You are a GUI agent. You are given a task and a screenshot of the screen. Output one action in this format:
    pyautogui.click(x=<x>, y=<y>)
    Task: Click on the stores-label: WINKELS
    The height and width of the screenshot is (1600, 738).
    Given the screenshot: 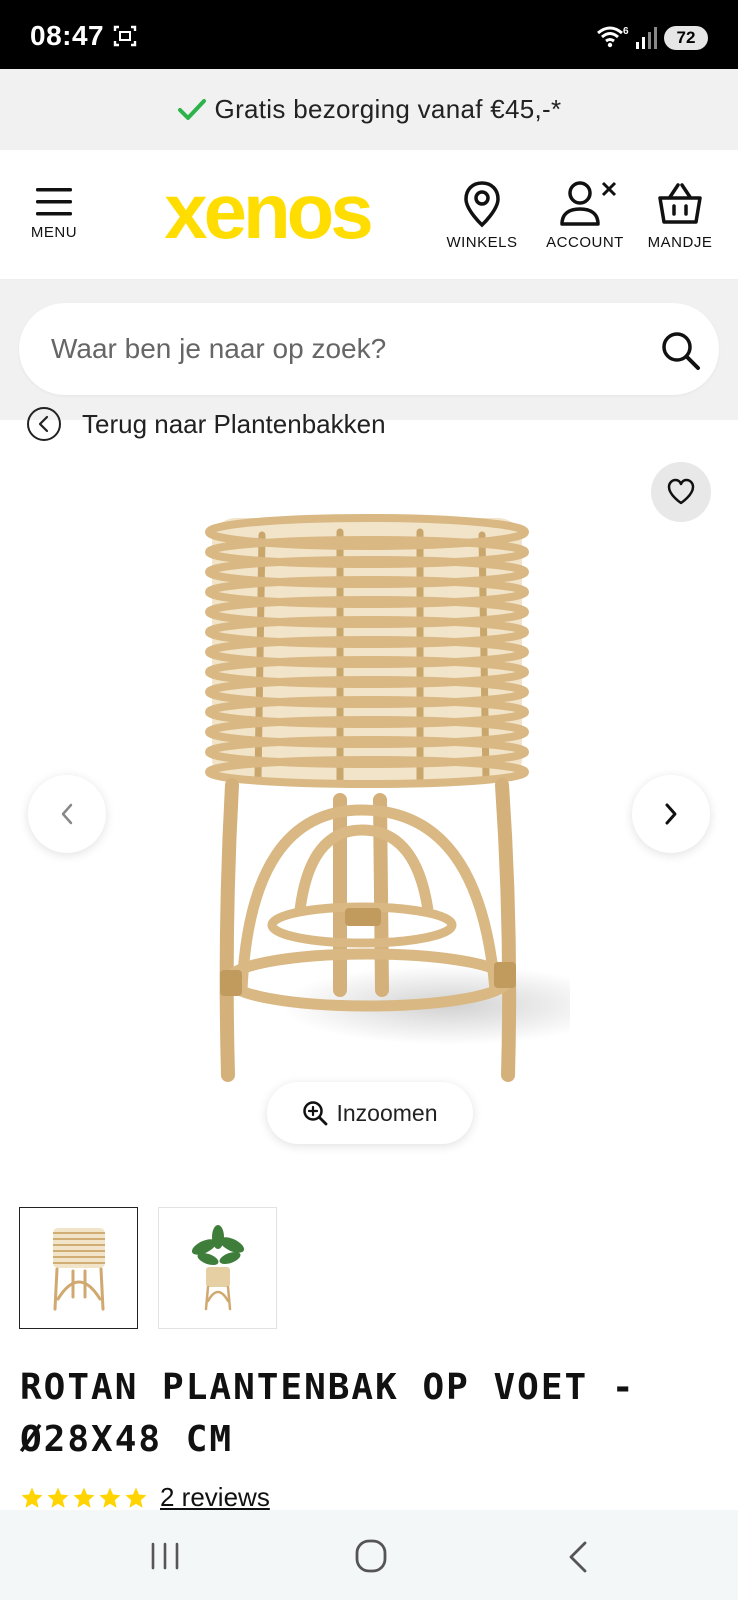 What is the action you would take?
    pyautogui.click(x=482, y=242)
    